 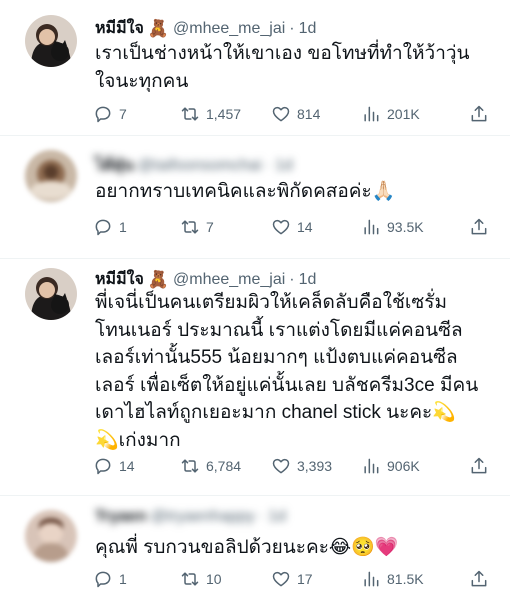 What do you see at coordinates (123, 114) in the screenshot?
I see `reply-count: 7` at bounding box center [123, 114].